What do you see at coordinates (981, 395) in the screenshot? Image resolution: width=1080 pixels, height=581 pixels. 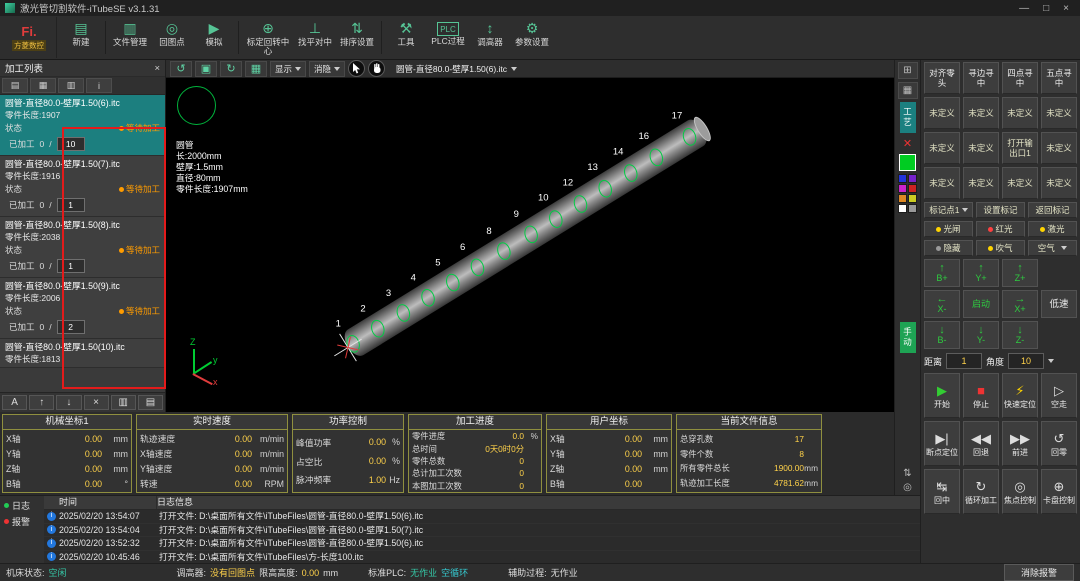 I see `stop-button: ■ 停止` at bounding box center [981, 395].